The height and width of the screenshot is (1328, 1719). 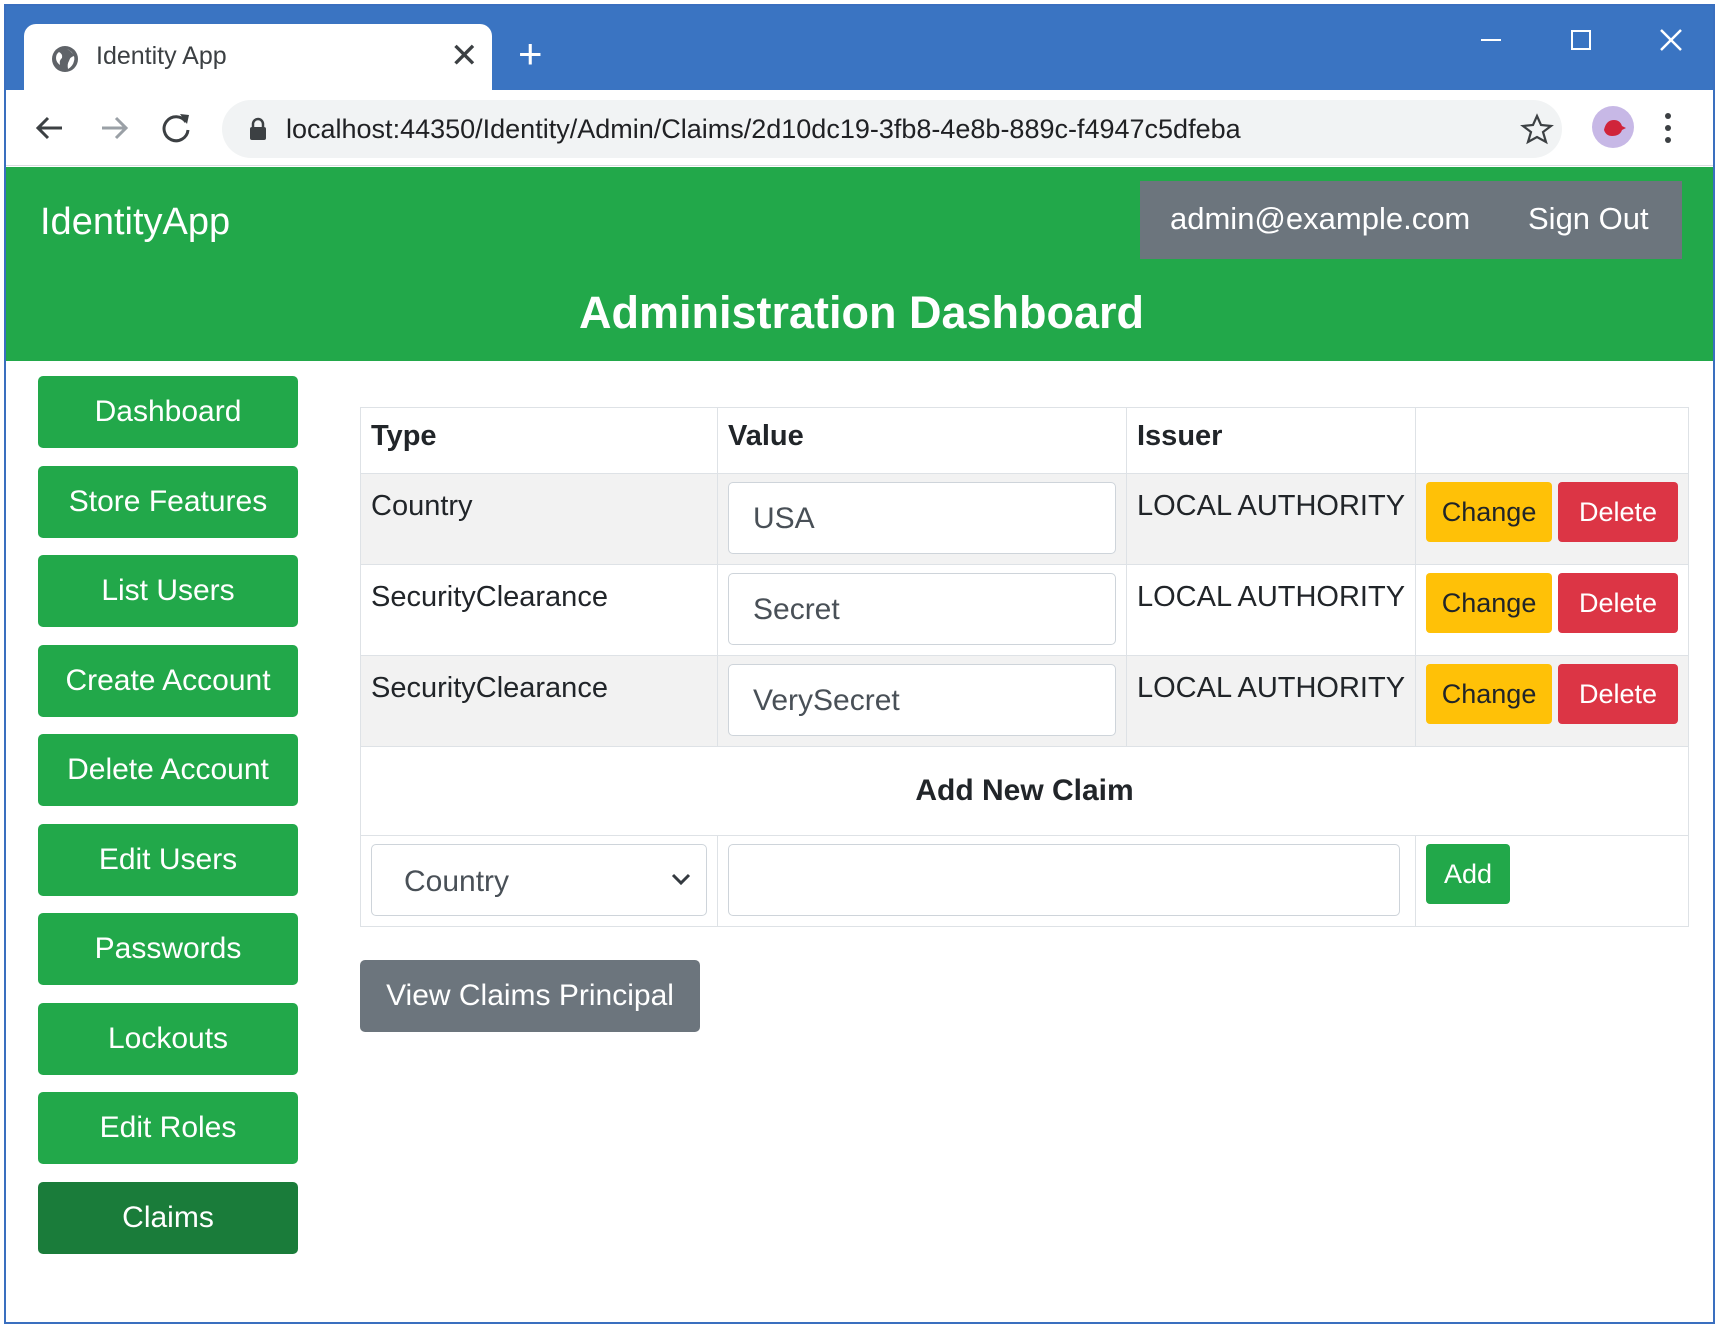 I want to click on tab-title: Identity App, so click(x=161, y=56).